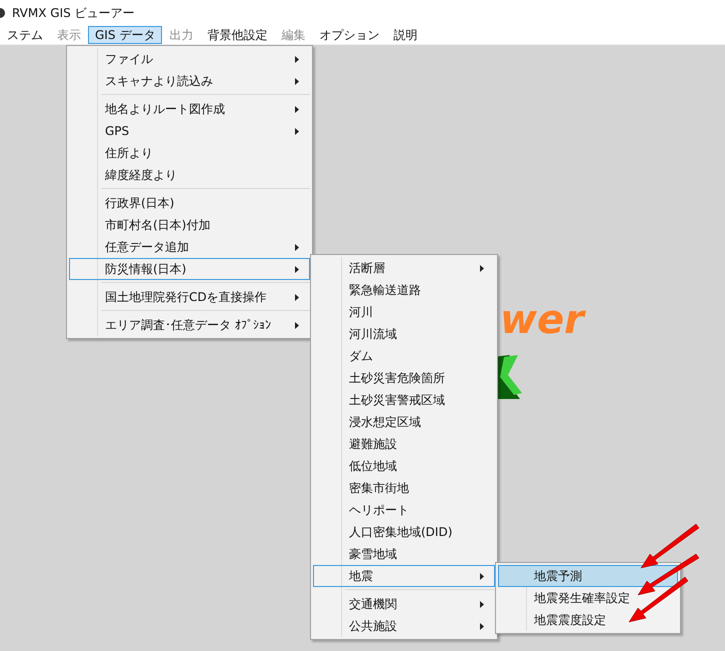  What do you see at coordinates (404, 576) in the screenshot?
I see `menu-item: 地震` at bounding box center [404, 576].